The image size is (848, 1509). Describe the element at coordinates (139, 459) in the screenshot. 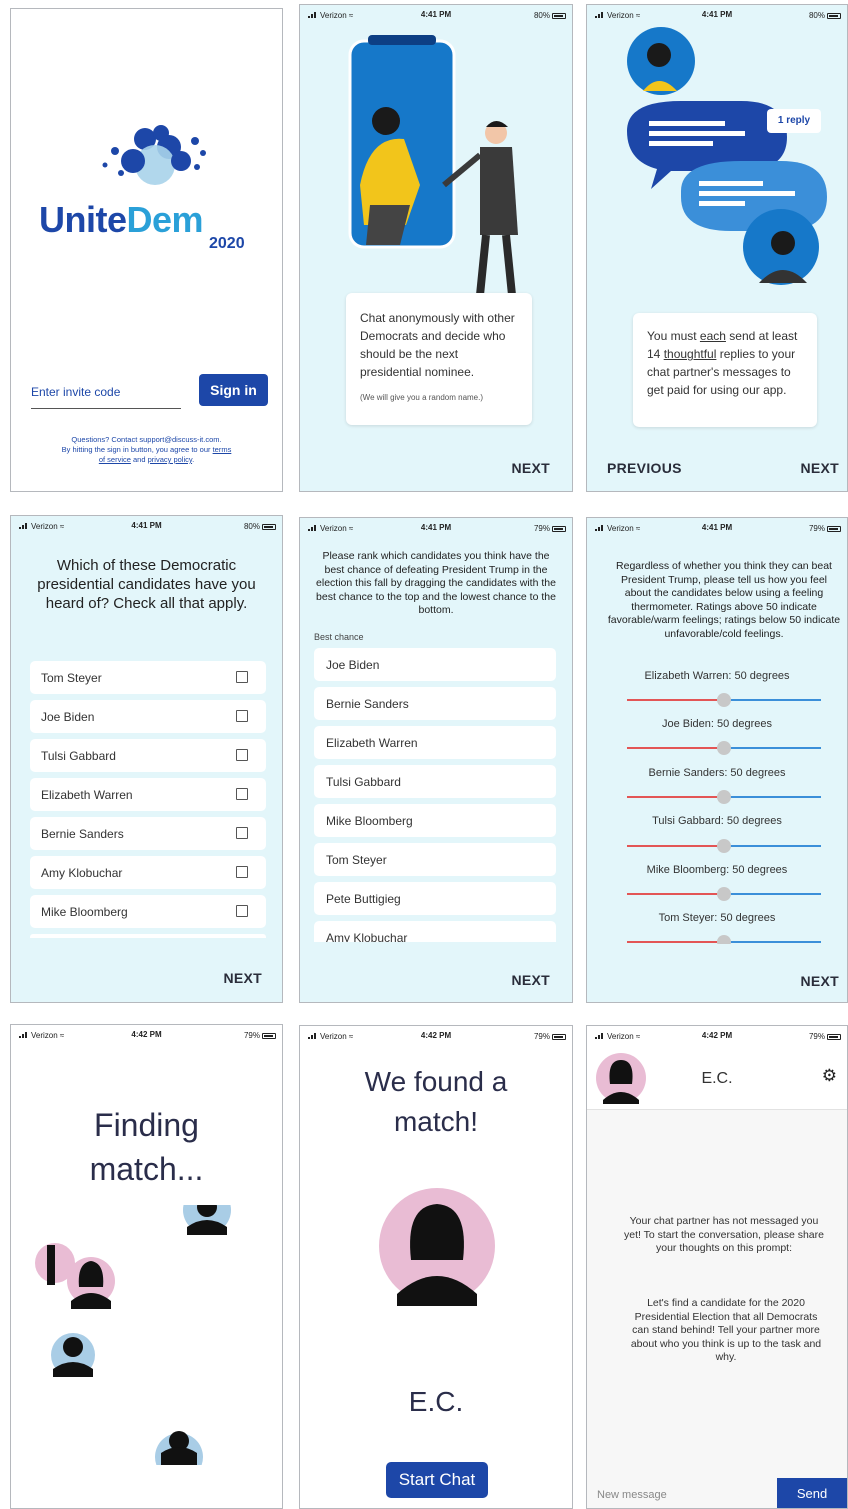

I see `and-text: and` at that location.